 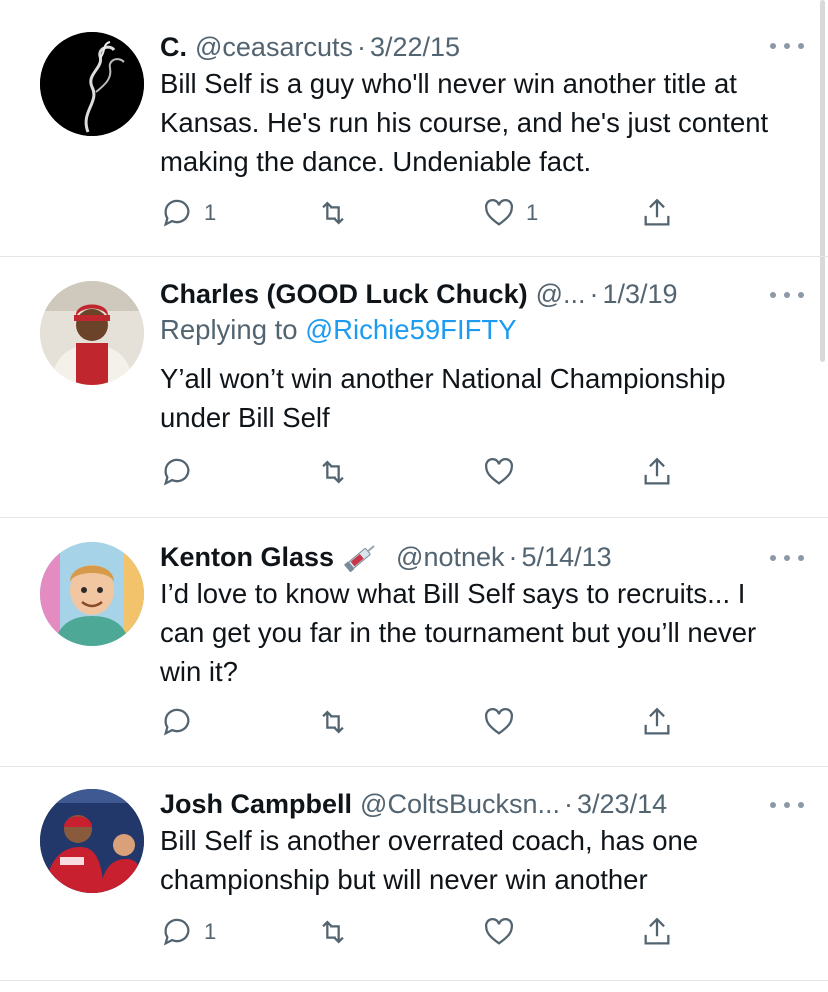 What do you see at coordinates (484, 47) in the screenshot?
I see `tweet-header: C. @ceasarcuts · 3/22/15` at bounding box center [484, 47].